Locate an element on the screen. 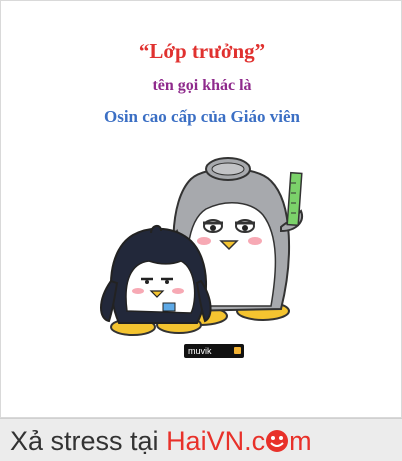 This screenshot has width=402, height=461. caption-line-2: tên gọi khác là is located at coordinates (202, 85).